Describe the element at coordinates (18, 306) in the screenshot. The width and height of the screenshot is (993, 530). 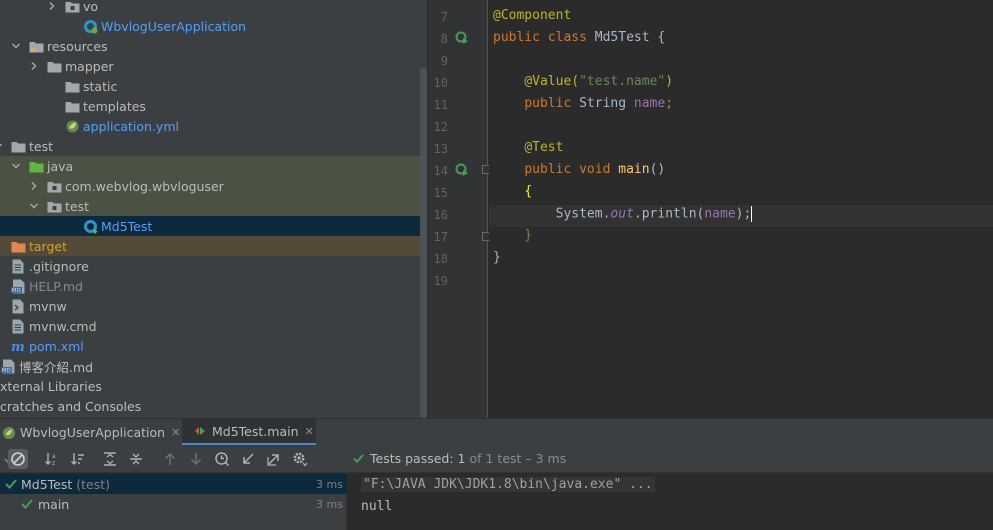
I see `shell-file-icon` at that location.